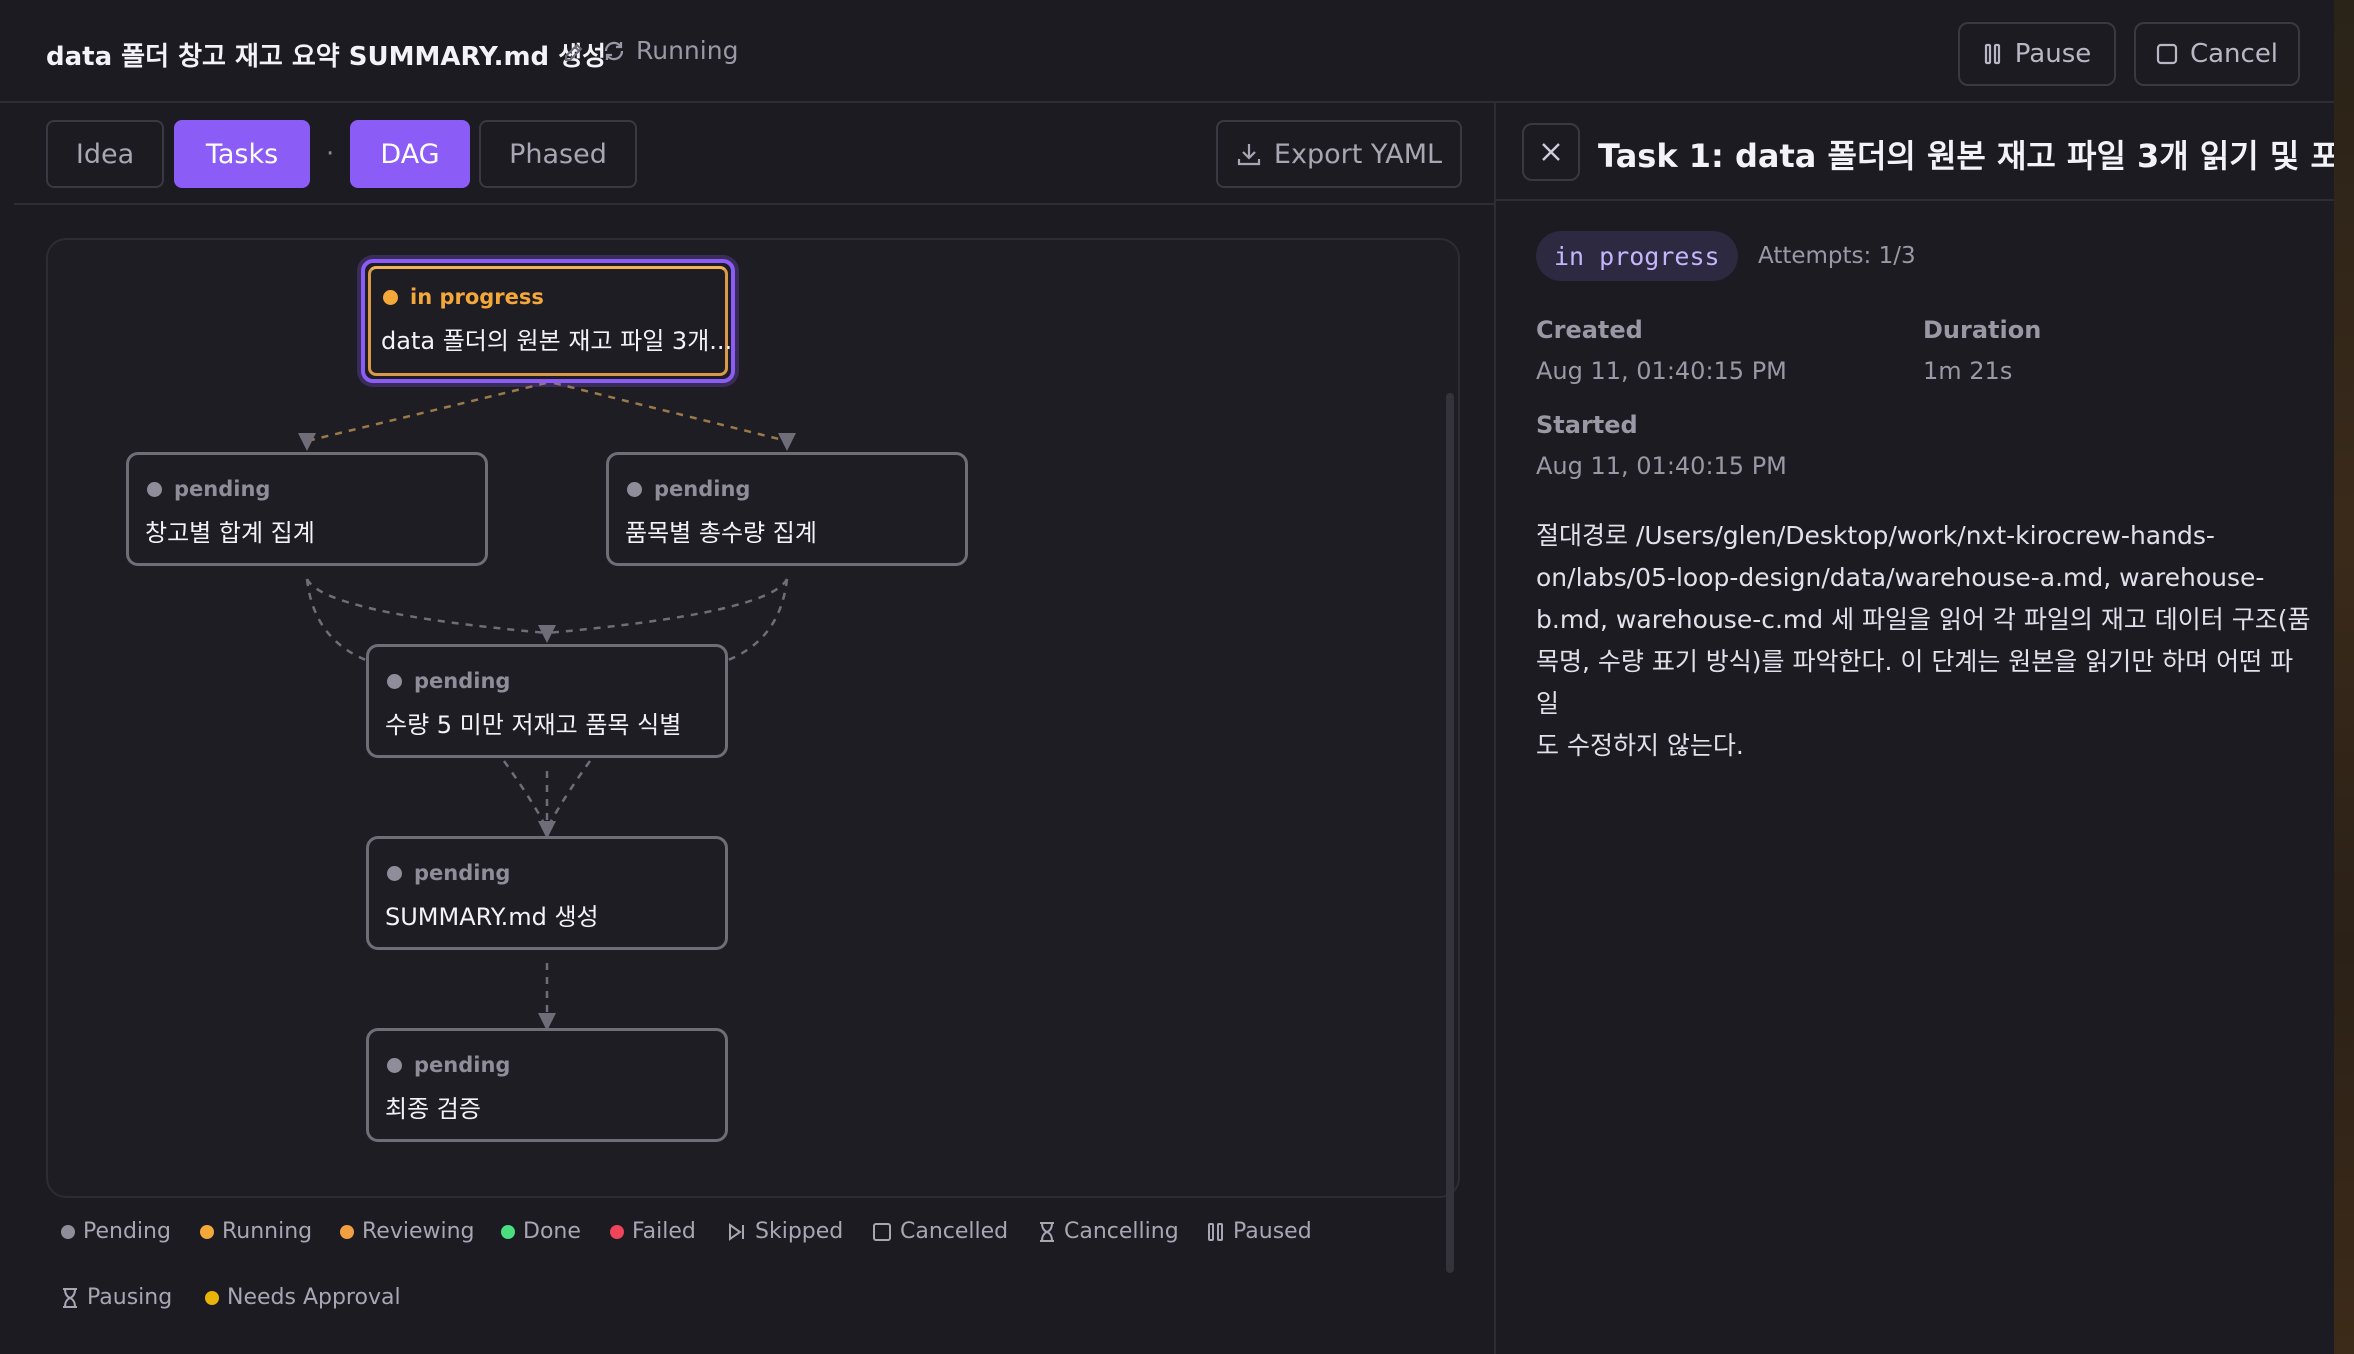 Image resolution: width=2354 pixels, height=1354 pixels. What do you see at coordinates (736, 1231) in the screenshot?
I see `skip-icon` at bounding box center [736, 1231].